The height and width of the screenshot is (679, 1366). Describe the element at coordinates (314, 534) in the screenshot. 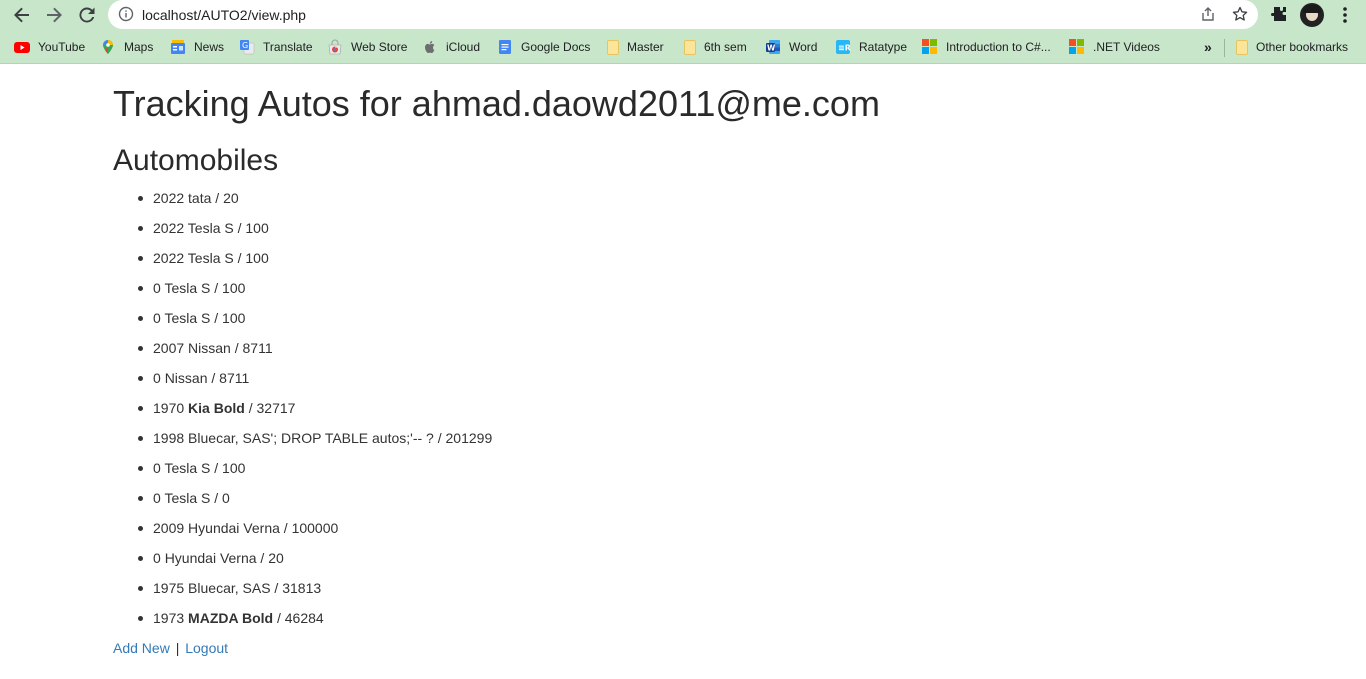

I see `list-item: 2009 Hyundai Verna / 100000` at that location.